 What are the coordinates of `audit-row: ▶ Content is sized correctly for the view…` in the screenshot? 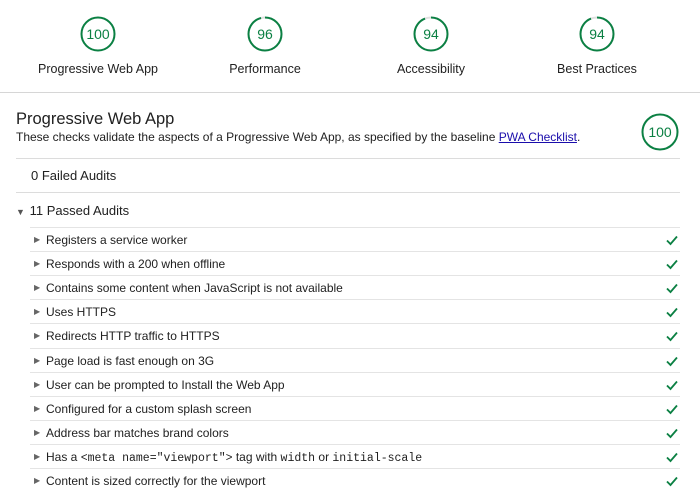 It's located at (355, 480).